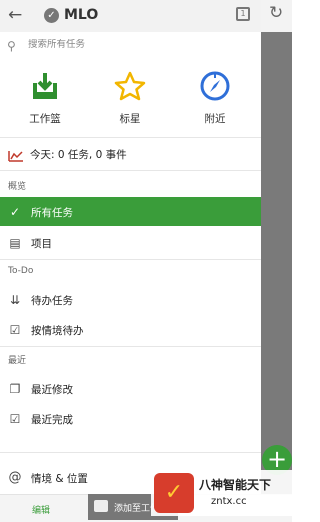  Describe the element at coordinates (52, 213) in the screenshot. I see `nav-item-label: 所有任务` at that location.